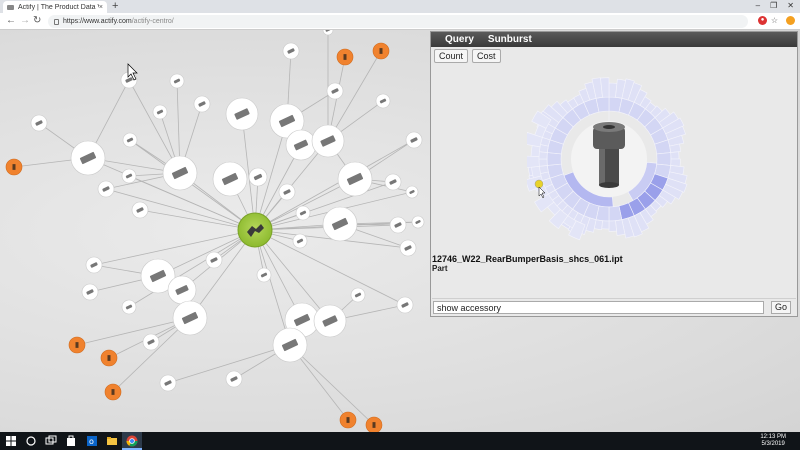 The width and height of the screenshot is (800, 450). I want to click on sunburst-chart, so click(609, 159).